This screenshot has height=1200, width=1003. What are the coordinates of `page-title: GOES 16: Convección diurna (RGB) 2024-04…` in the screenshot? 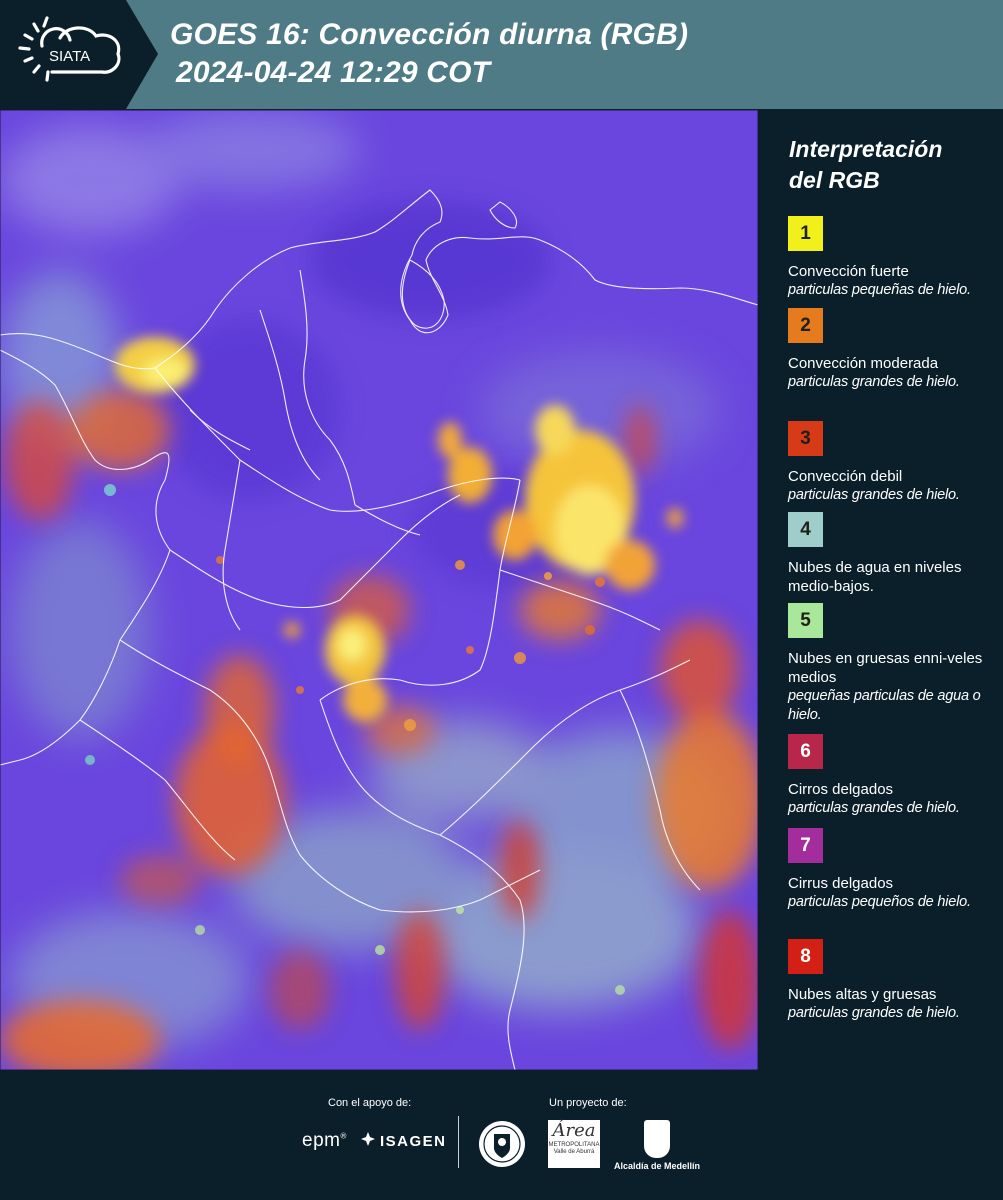 It's located at (429, 54).